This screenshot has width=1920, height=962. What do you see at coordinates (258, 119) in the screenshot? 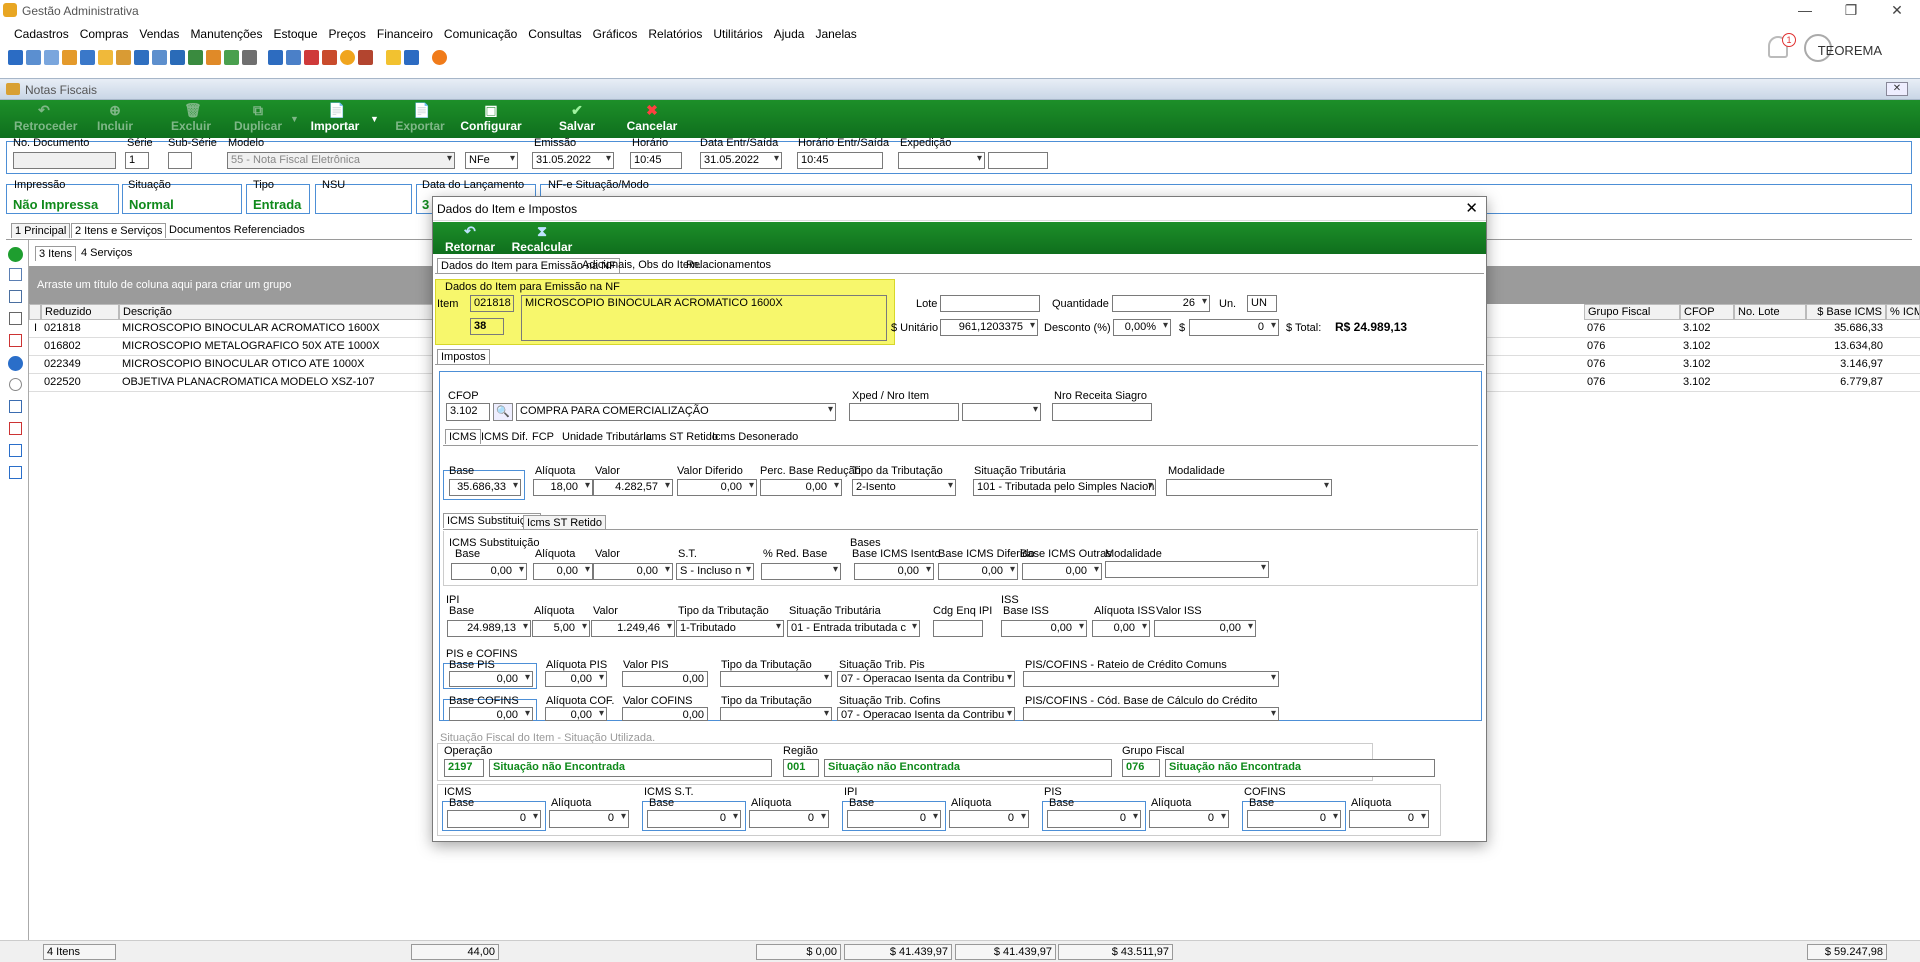
I see `duplicar-button: ⧉ Duplicar` at bounding box center [258, 119].